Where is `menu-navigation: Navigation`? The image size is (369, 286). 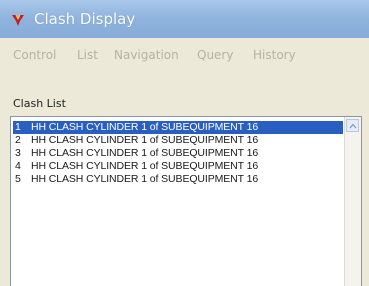
menu-navigation: Navigation is located at coordinates (146, 55).